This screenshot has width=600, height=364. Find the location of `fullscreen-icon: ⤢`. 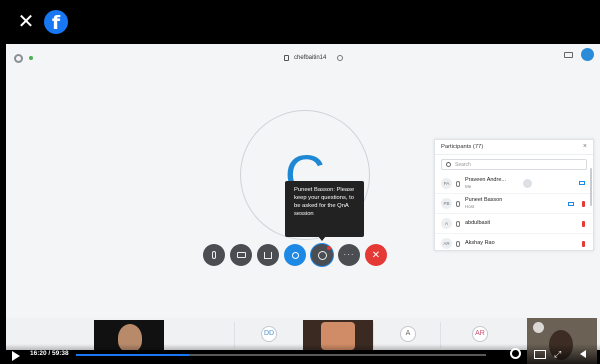

fullscreen-icon: ⤢ is located at coordinates (559, 354).